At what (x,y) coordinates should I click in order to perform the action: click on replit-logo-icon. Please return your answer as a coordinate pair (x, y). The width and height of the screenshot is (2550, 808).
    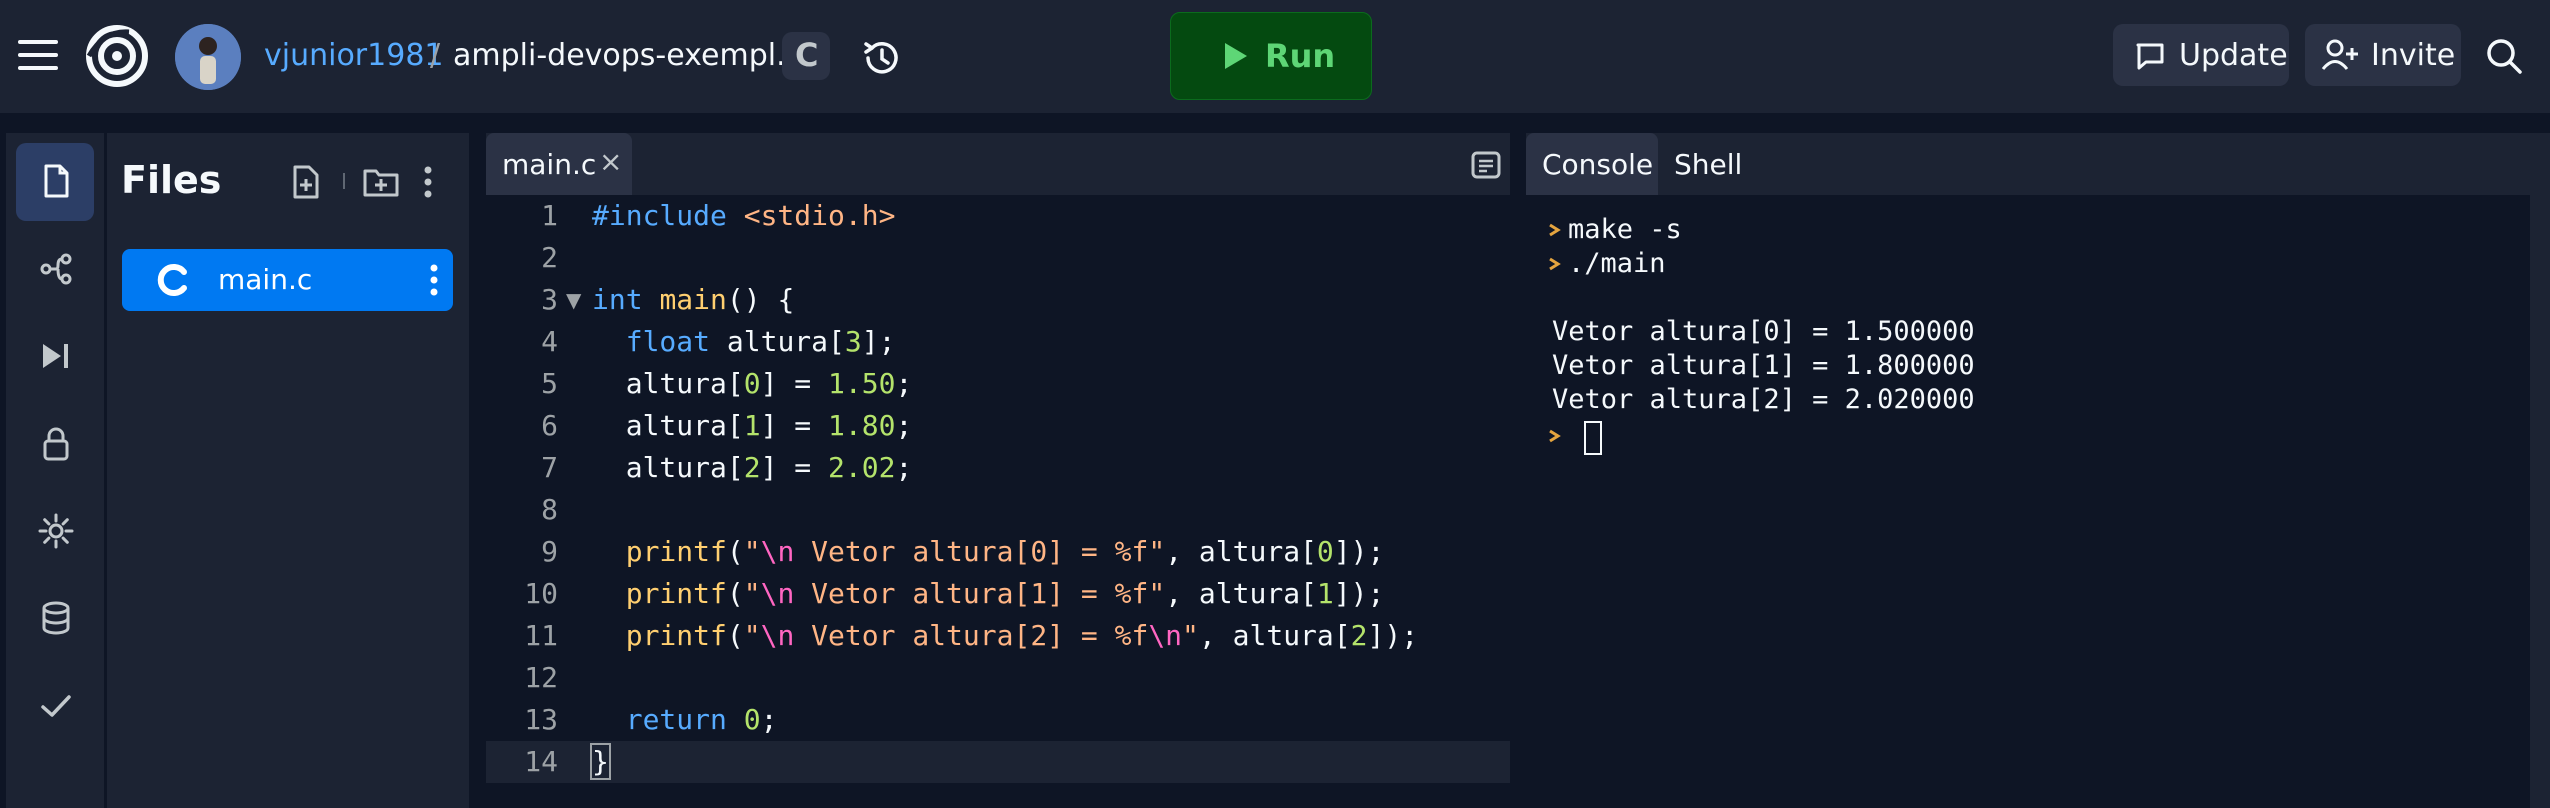
    Looking at the image, I should click on (117, 56).